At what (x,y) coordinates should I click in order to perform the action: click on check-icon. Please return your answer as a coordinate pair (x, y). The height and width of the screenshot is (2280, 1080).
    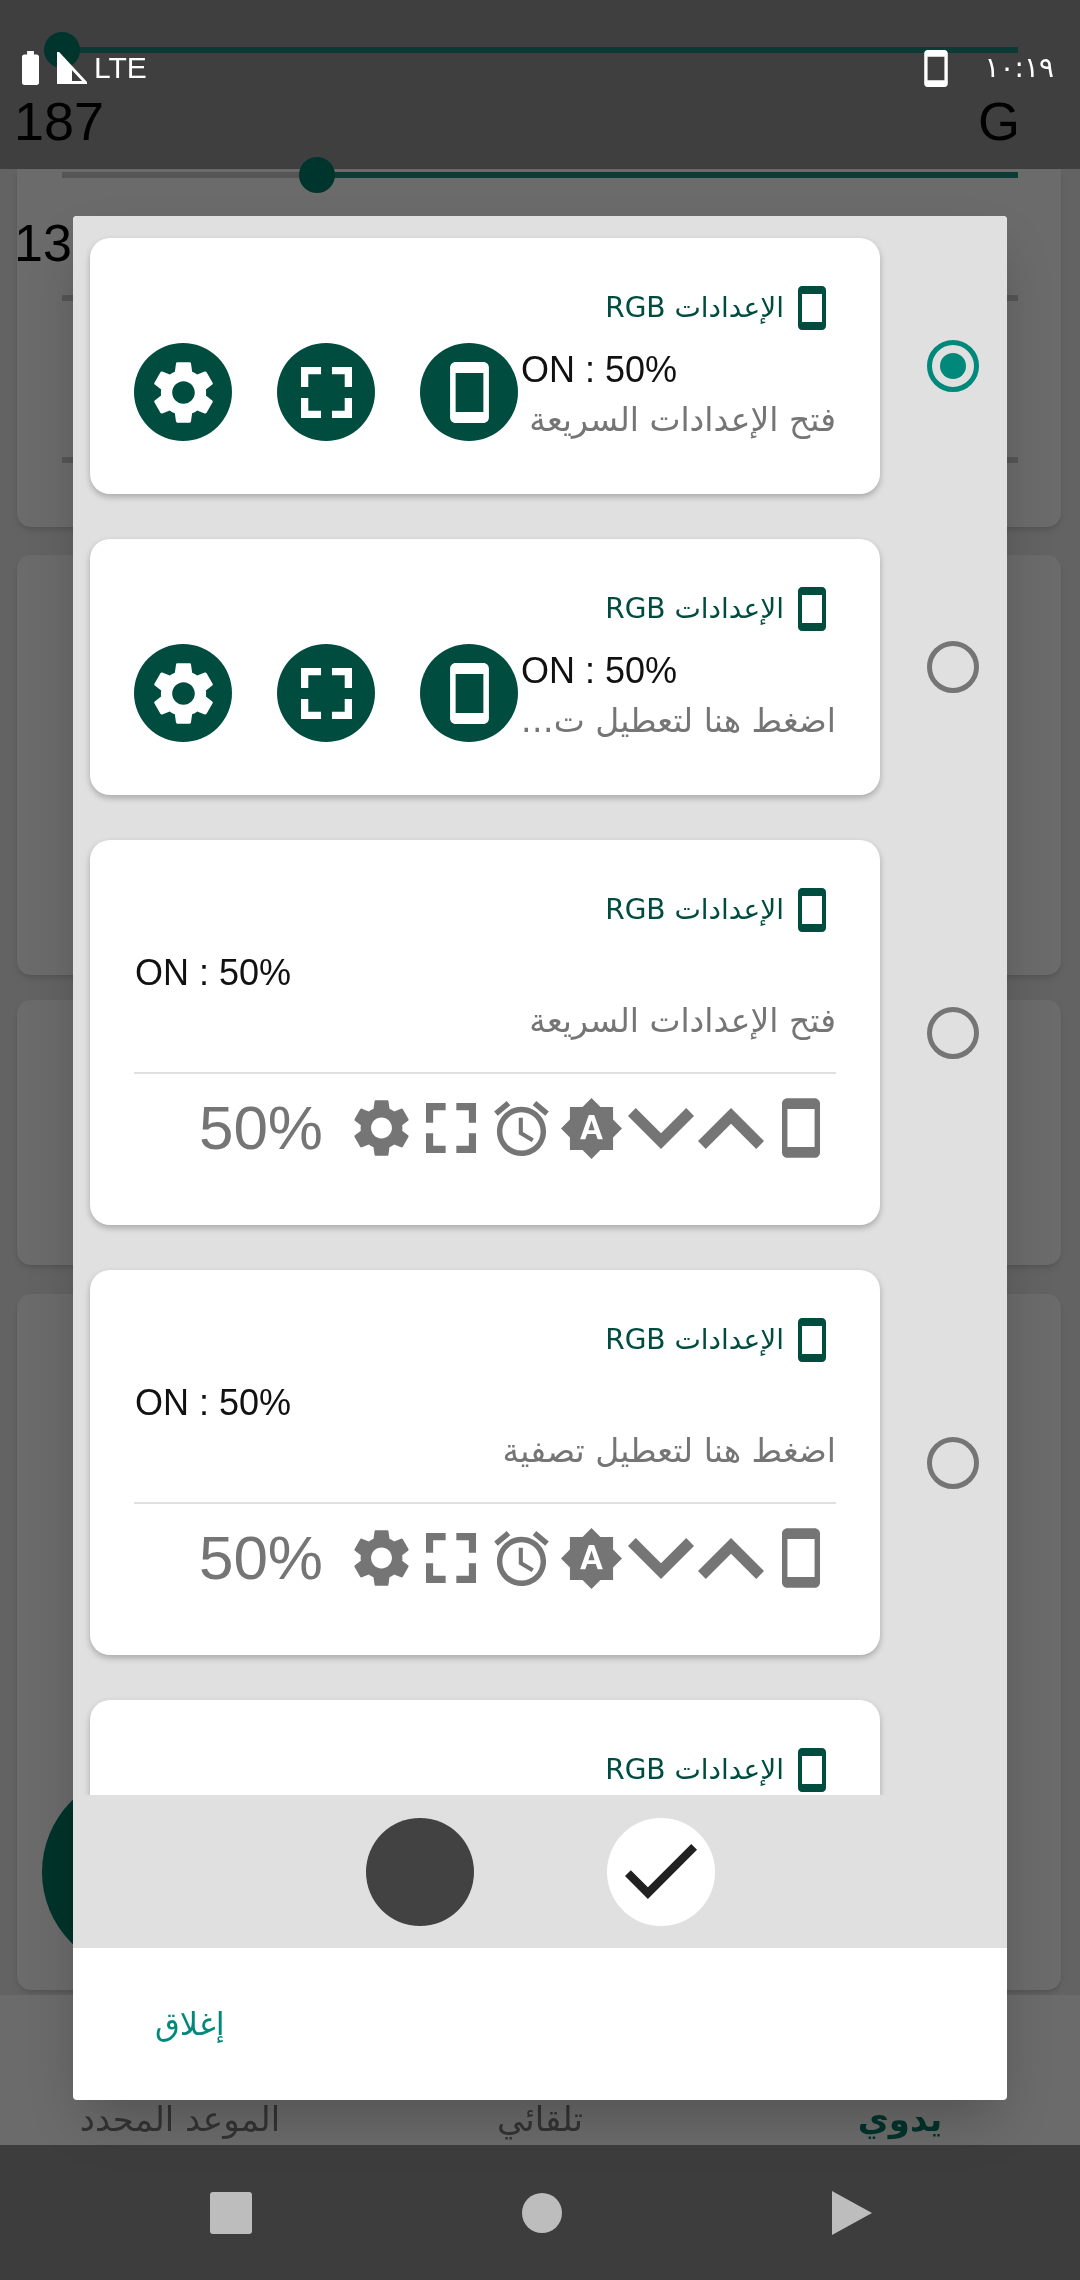
    Looking at the image, I should click on (660, 1871).